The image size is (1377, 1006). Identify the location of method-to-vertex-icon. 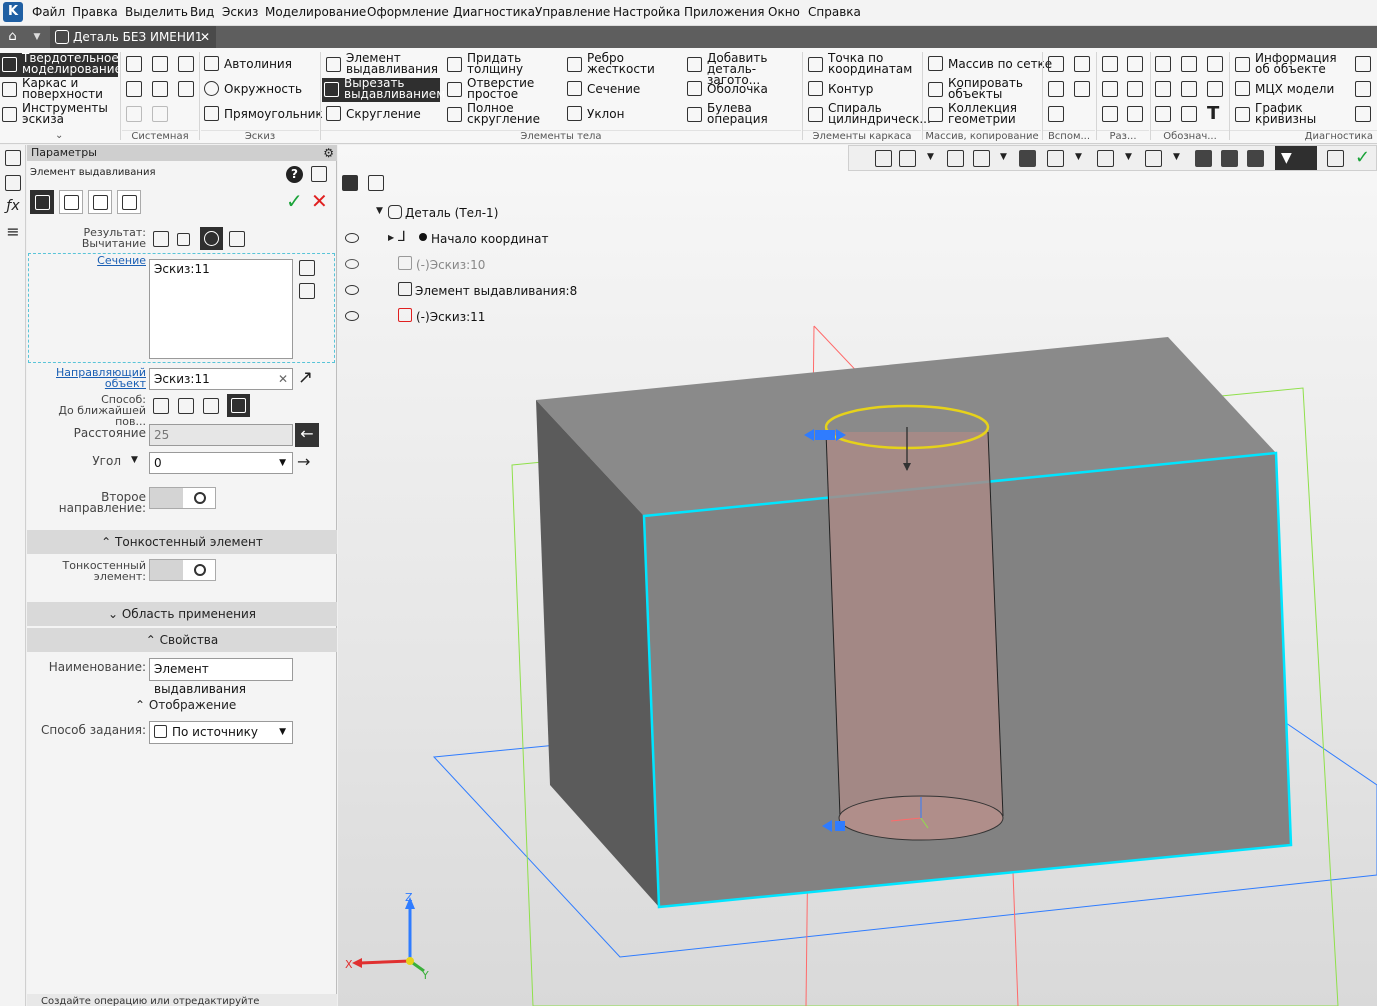
(211, 406).